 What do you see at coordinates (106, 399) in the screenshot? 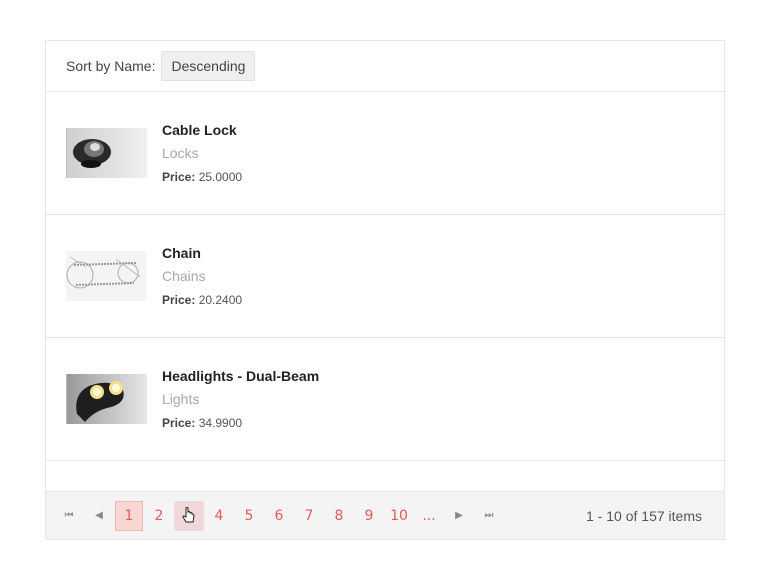
I see `headlights-thumbnail` at bounding box center [106, 399].